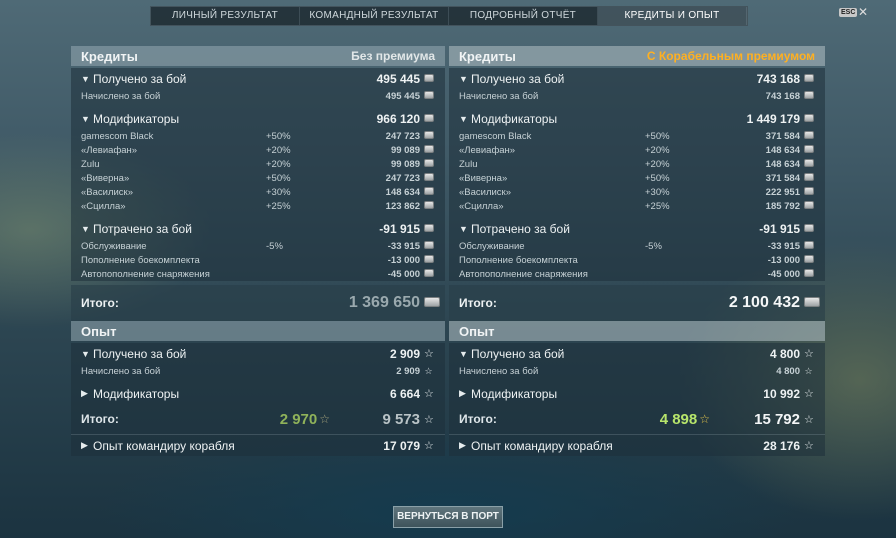 The width and height of the screenshot is (896, 538). Describe the element at coordinates (109, 56) in the screenshot. I see `credits-title: Кредиты` at that location.